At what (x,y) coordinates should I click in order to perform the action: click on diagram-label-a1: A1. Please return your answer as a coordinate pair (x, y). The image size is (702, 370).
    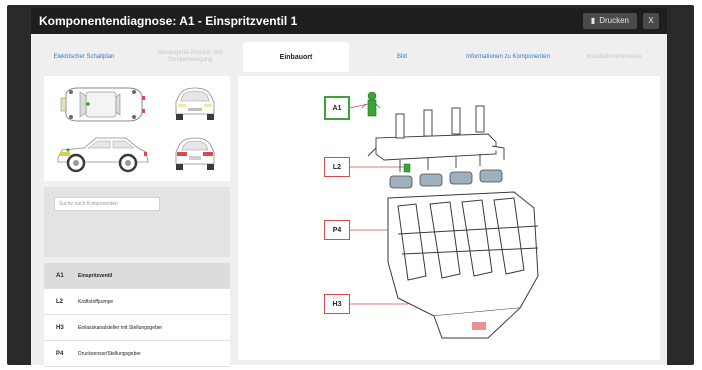
    Looking at the image, I should click on (337, 108).